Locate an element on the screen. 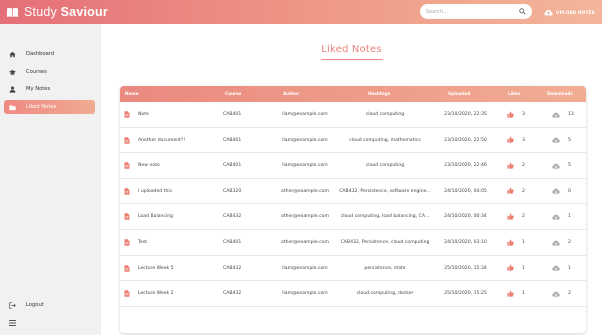 Image resolution: width=602 pixels, height=335 pixels. home-icon is located at coordinates (12, 54).